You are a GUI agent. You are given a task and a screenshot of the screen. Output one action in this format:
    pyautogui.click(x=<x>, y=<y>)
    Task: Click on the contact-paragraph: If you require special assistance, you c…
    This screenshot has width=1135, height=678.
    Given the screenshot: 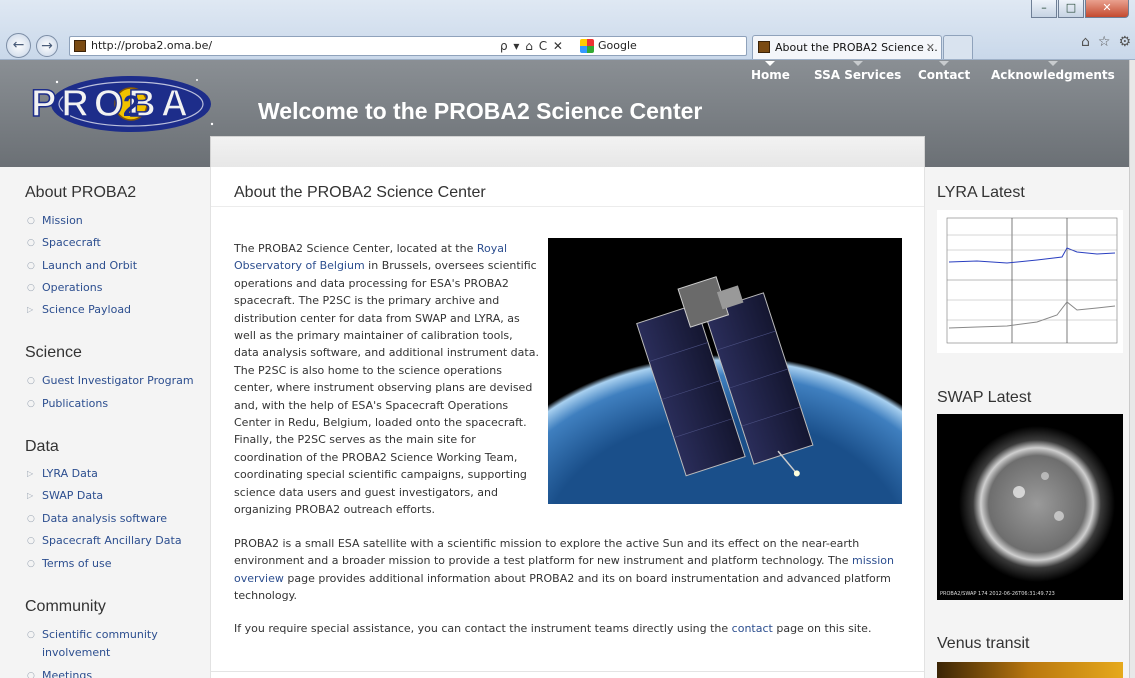 What is the action you would take?
    pyautogui.click(x=553, y=628)
    